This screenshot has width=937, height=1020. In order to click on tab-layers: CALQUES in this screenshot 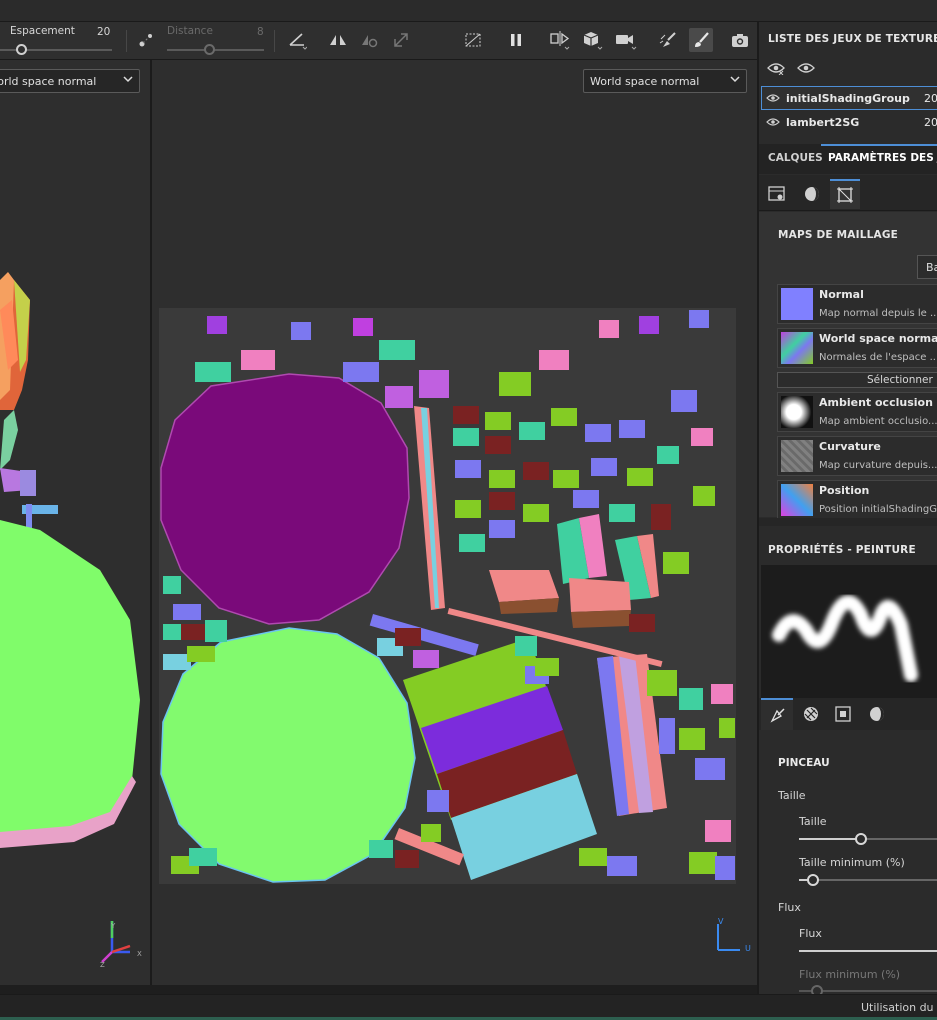, I will do `click(795, 158)`.